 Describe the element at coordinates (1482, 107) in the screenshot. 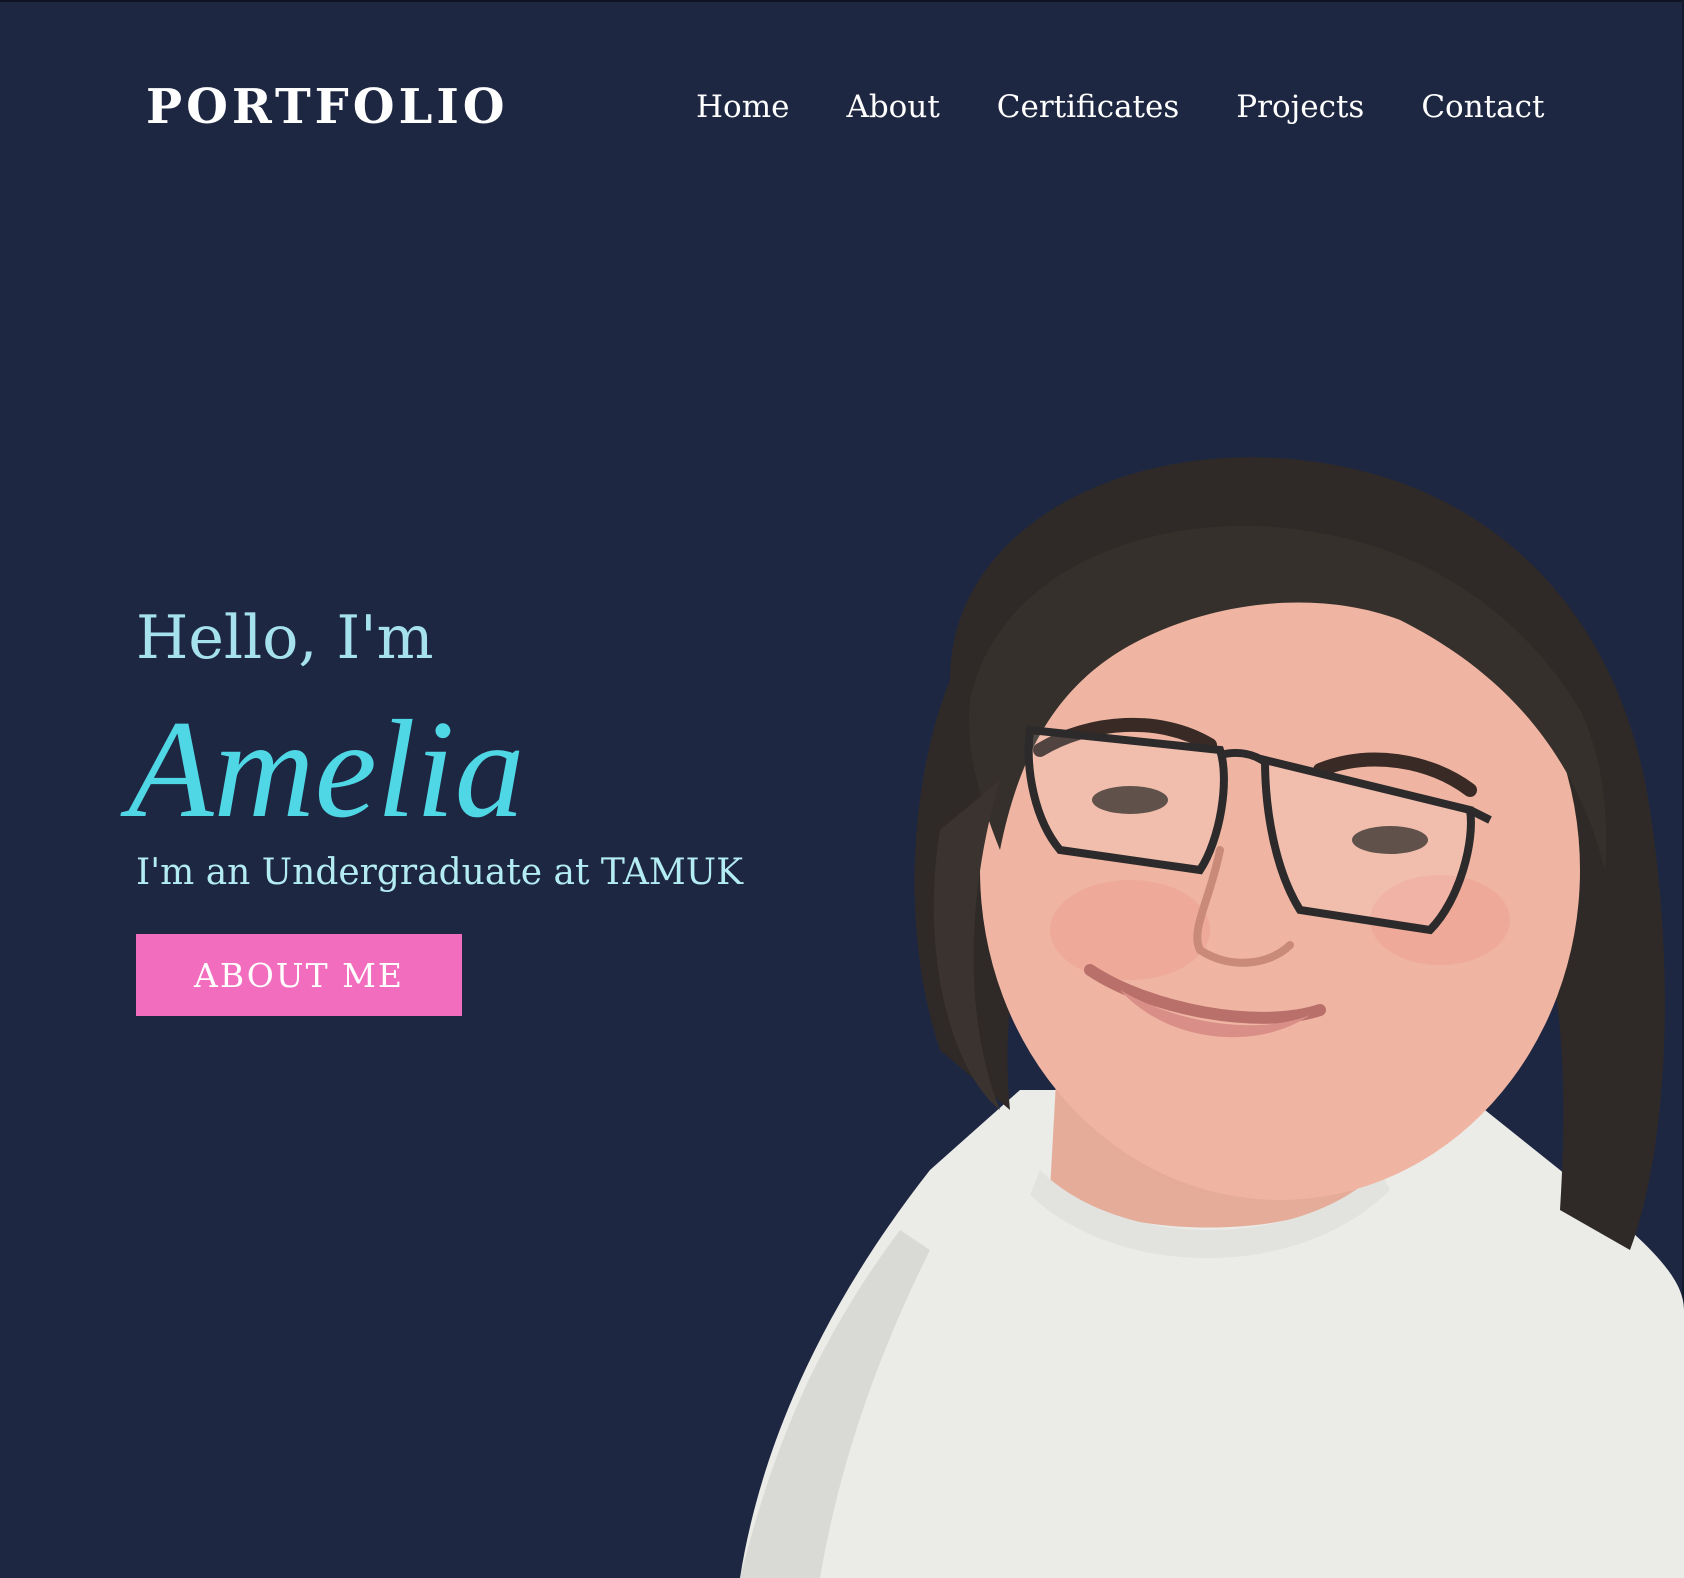

I see `nav-link-contact: Contact` at that location.